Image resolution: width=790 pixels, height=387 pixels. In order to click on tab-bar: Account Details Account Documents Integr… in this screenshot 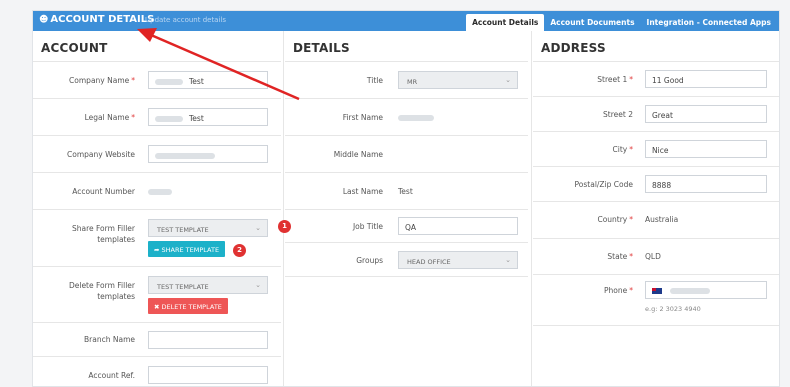, I will do `click(621, 21)`.